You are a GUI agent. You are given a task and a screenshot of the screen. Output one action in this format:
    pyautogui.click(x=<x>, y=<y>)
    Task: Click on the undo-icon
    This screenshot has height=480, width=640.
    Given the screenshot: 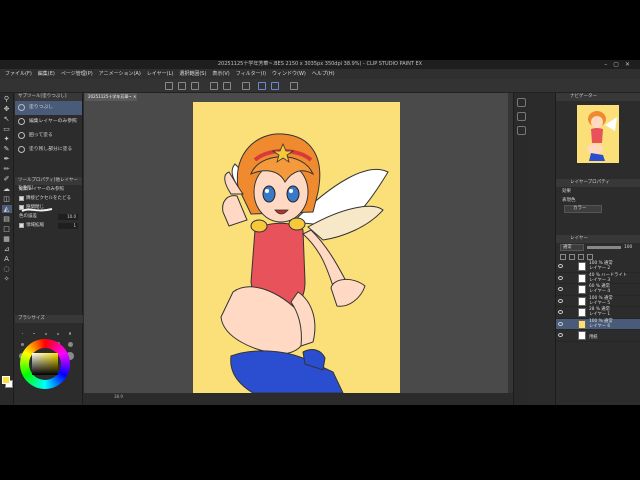 What is the action you would take?
    pyautogui.click(x=214, y=86)
    